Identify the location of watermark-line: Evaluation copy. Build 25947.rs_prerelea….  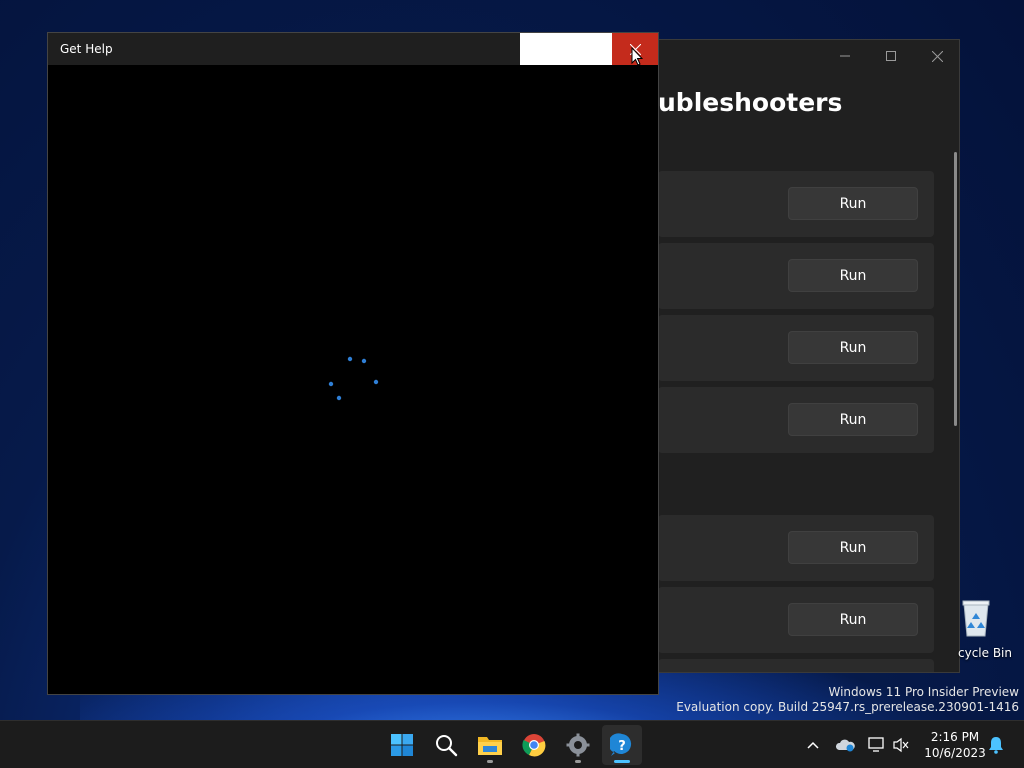
(847, 707).